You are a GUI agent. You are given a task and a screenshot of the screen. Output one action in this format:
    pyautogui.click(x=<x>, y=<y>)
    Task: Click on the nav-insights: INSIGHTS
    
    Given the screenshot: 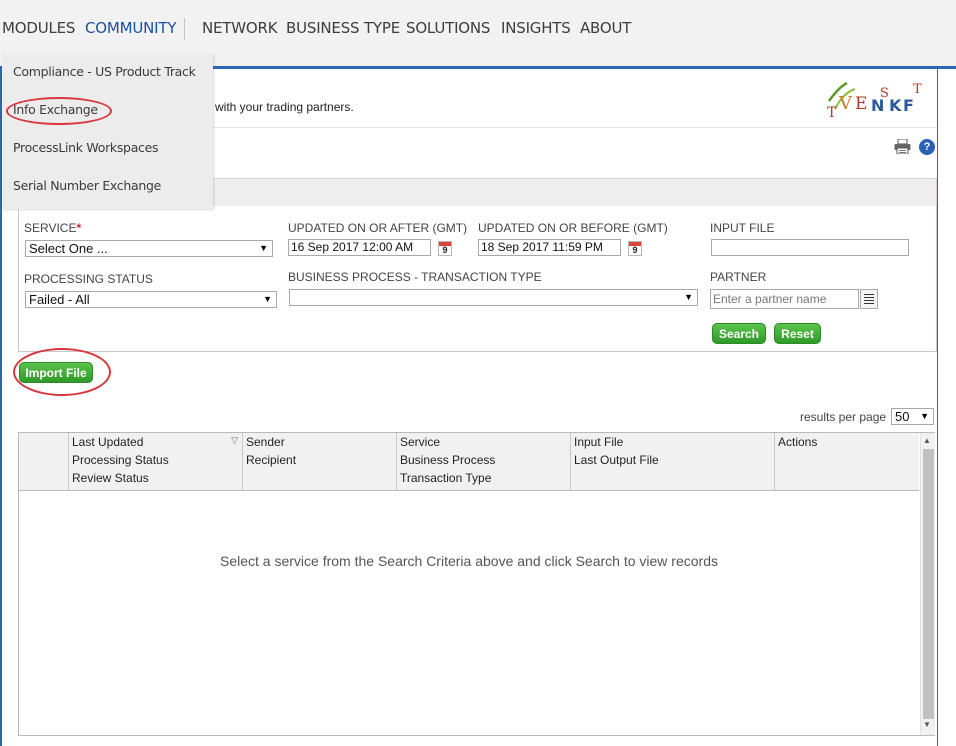 What is the action you would take?
    pyautogui.click(x=536, y=28)
    